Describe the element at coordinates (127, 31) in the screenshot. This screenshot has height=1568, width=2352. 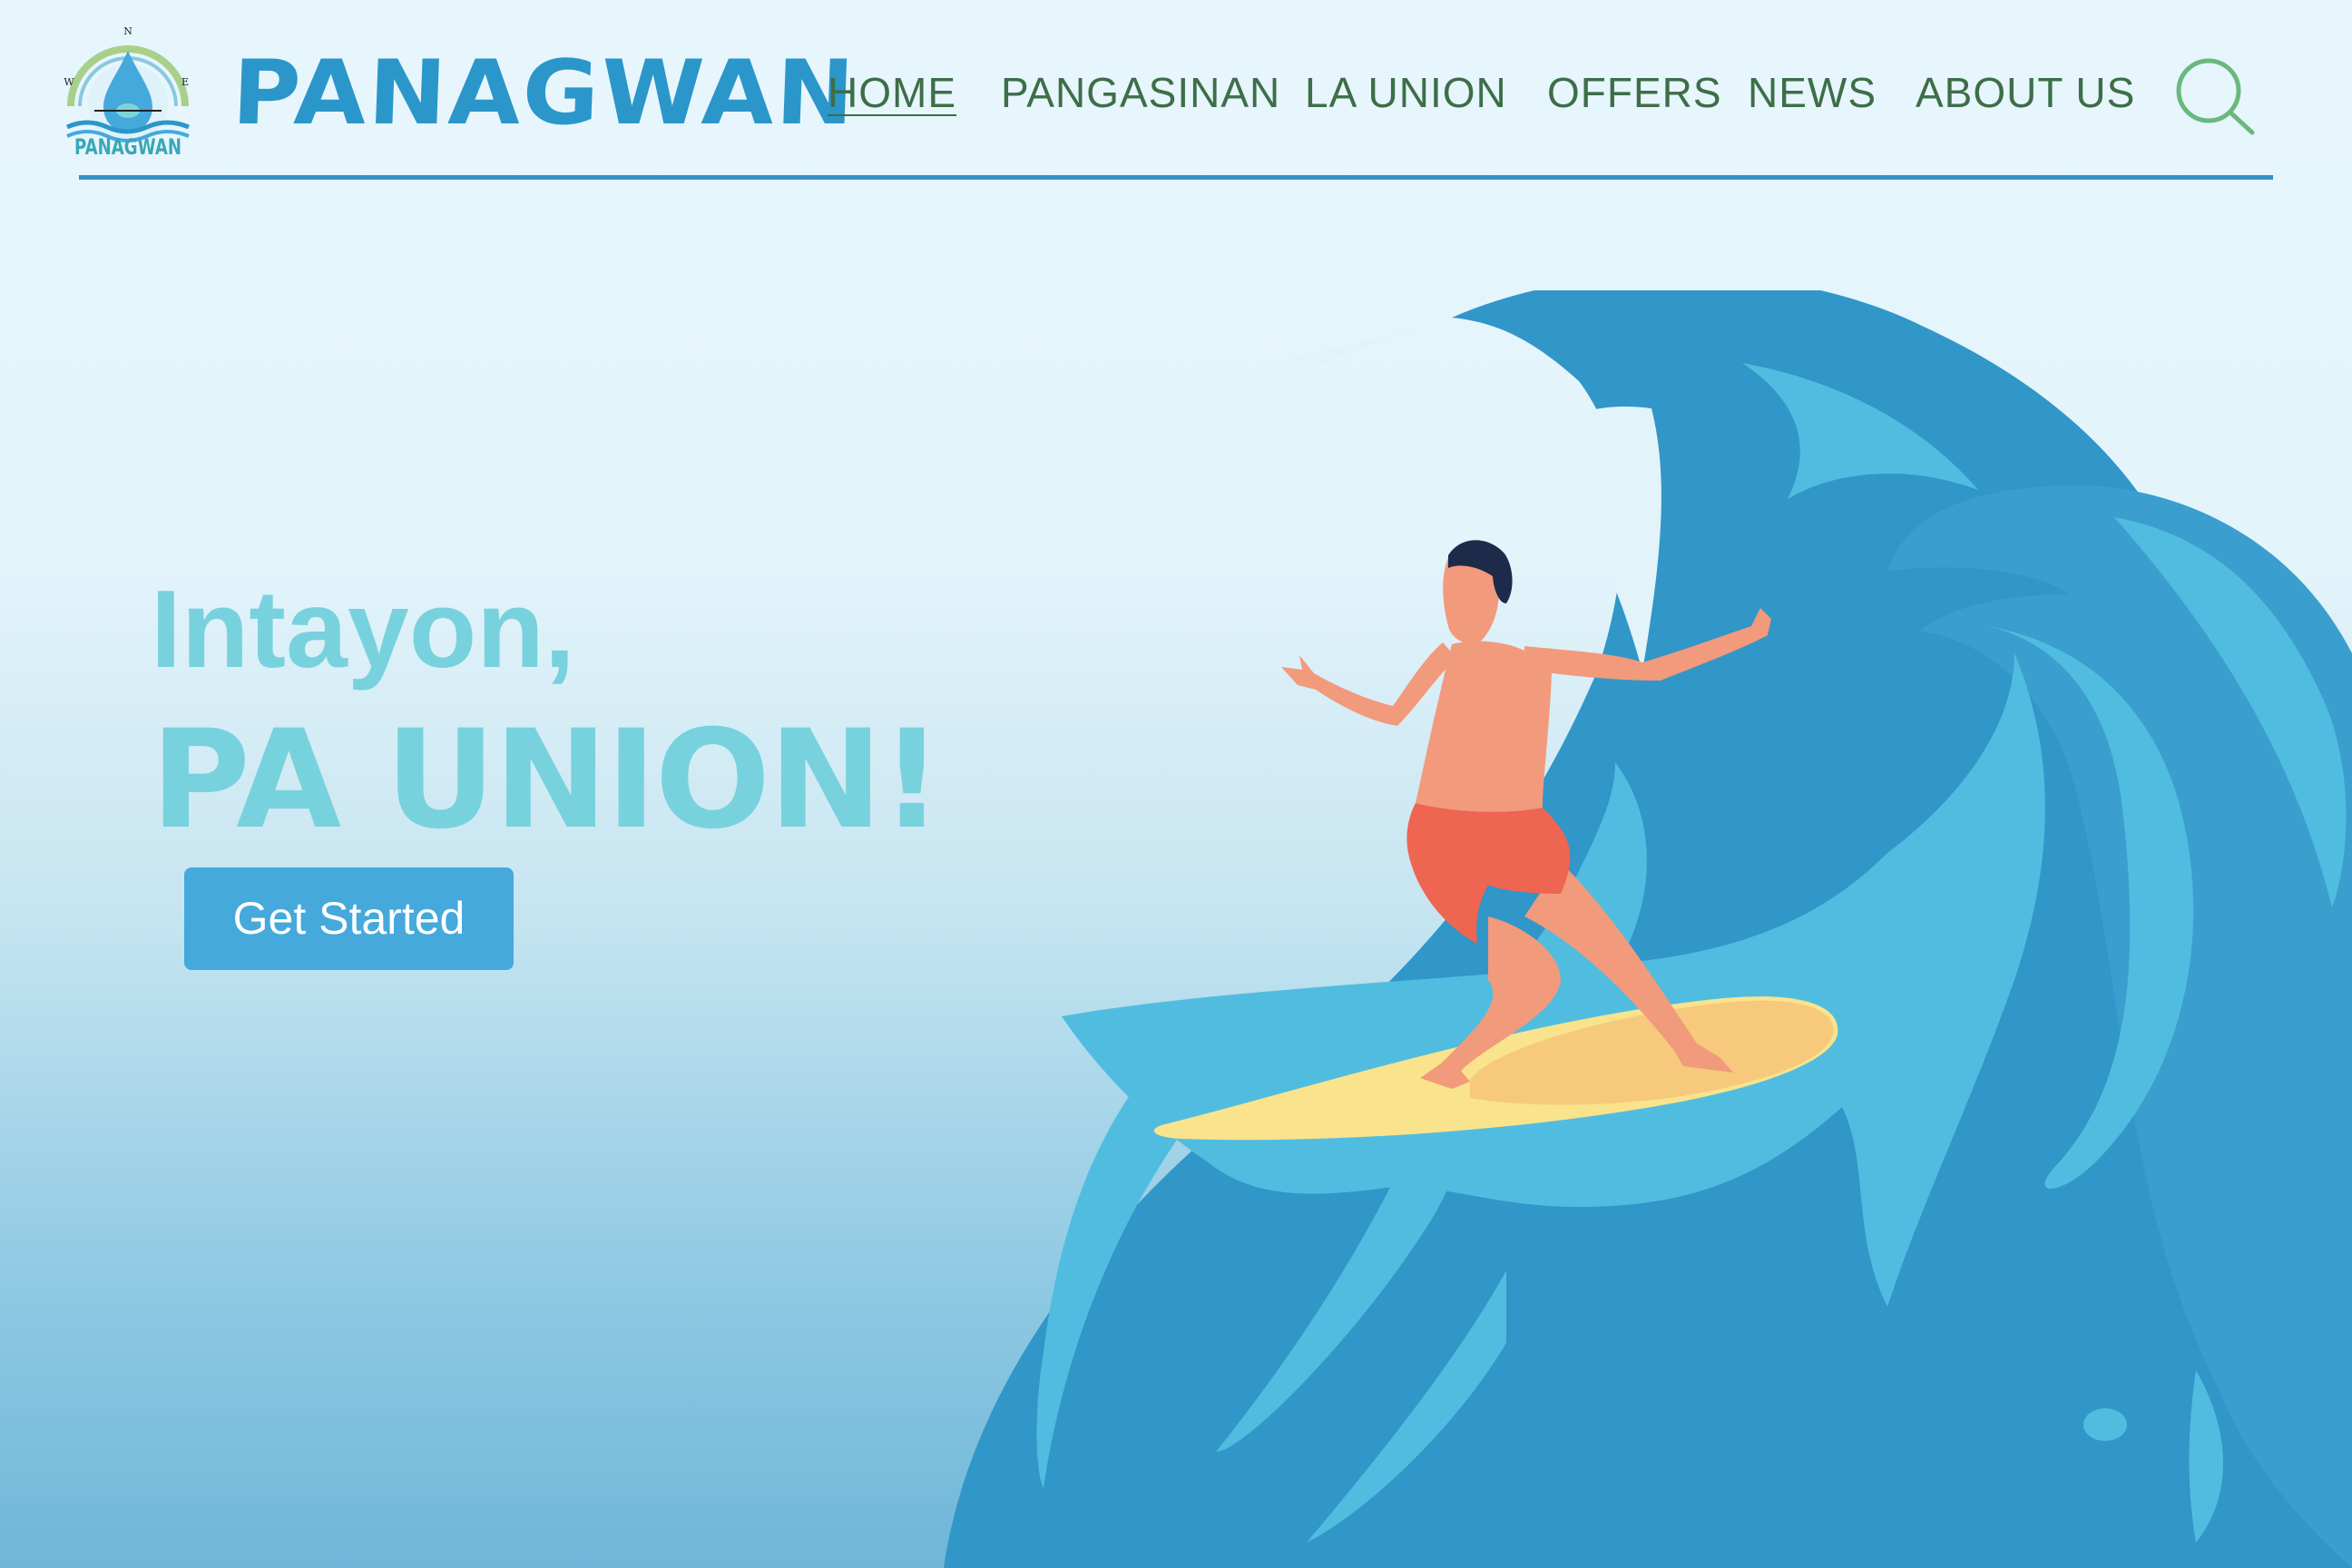
I see `compass-north-label: N` at that location.